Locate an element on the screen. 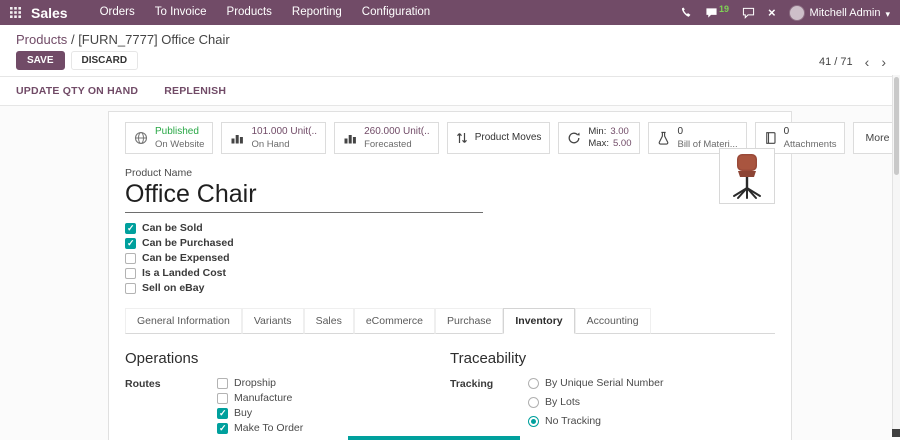 The height and width of the screenshot is (440, 900). on-hand-qty: 101.000 Unit(.. is located at coordinates (284, 131).